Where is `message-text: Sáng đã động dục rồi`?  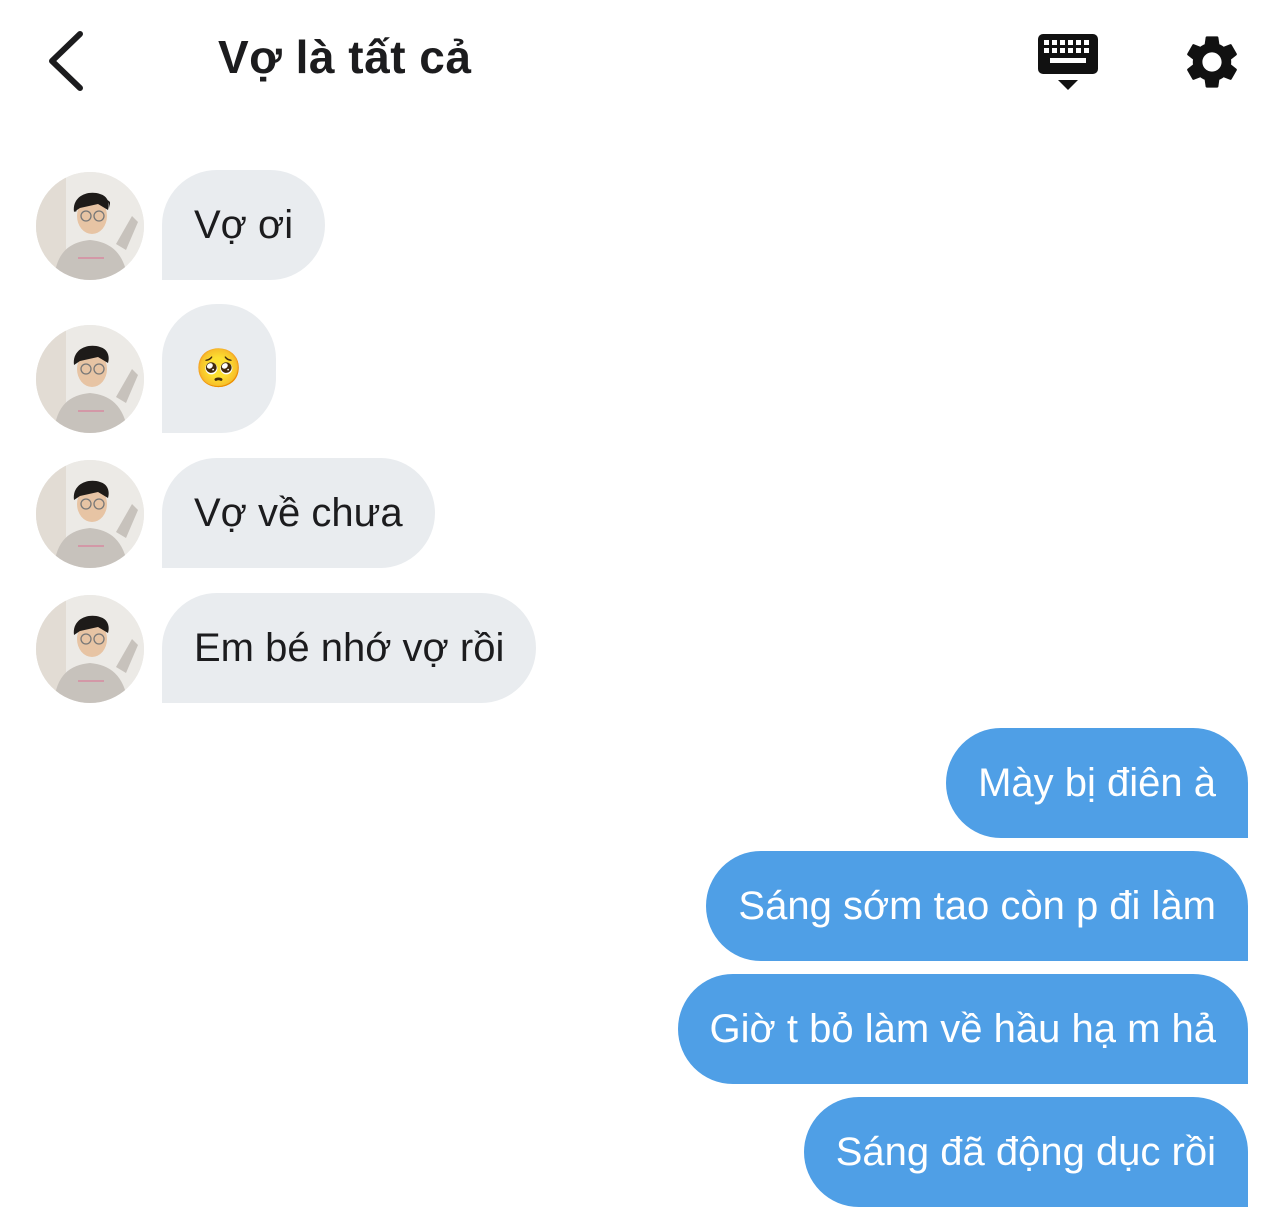 message-text: Sáng đã động dục rồi is located at coordinates (1025, 1152).